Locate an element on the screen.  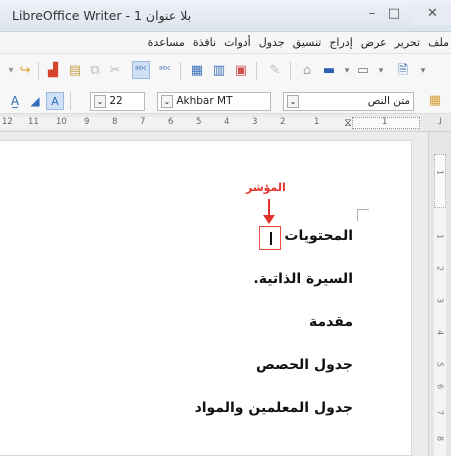
text-cursor-highlight is located at coordinates (270, 238).